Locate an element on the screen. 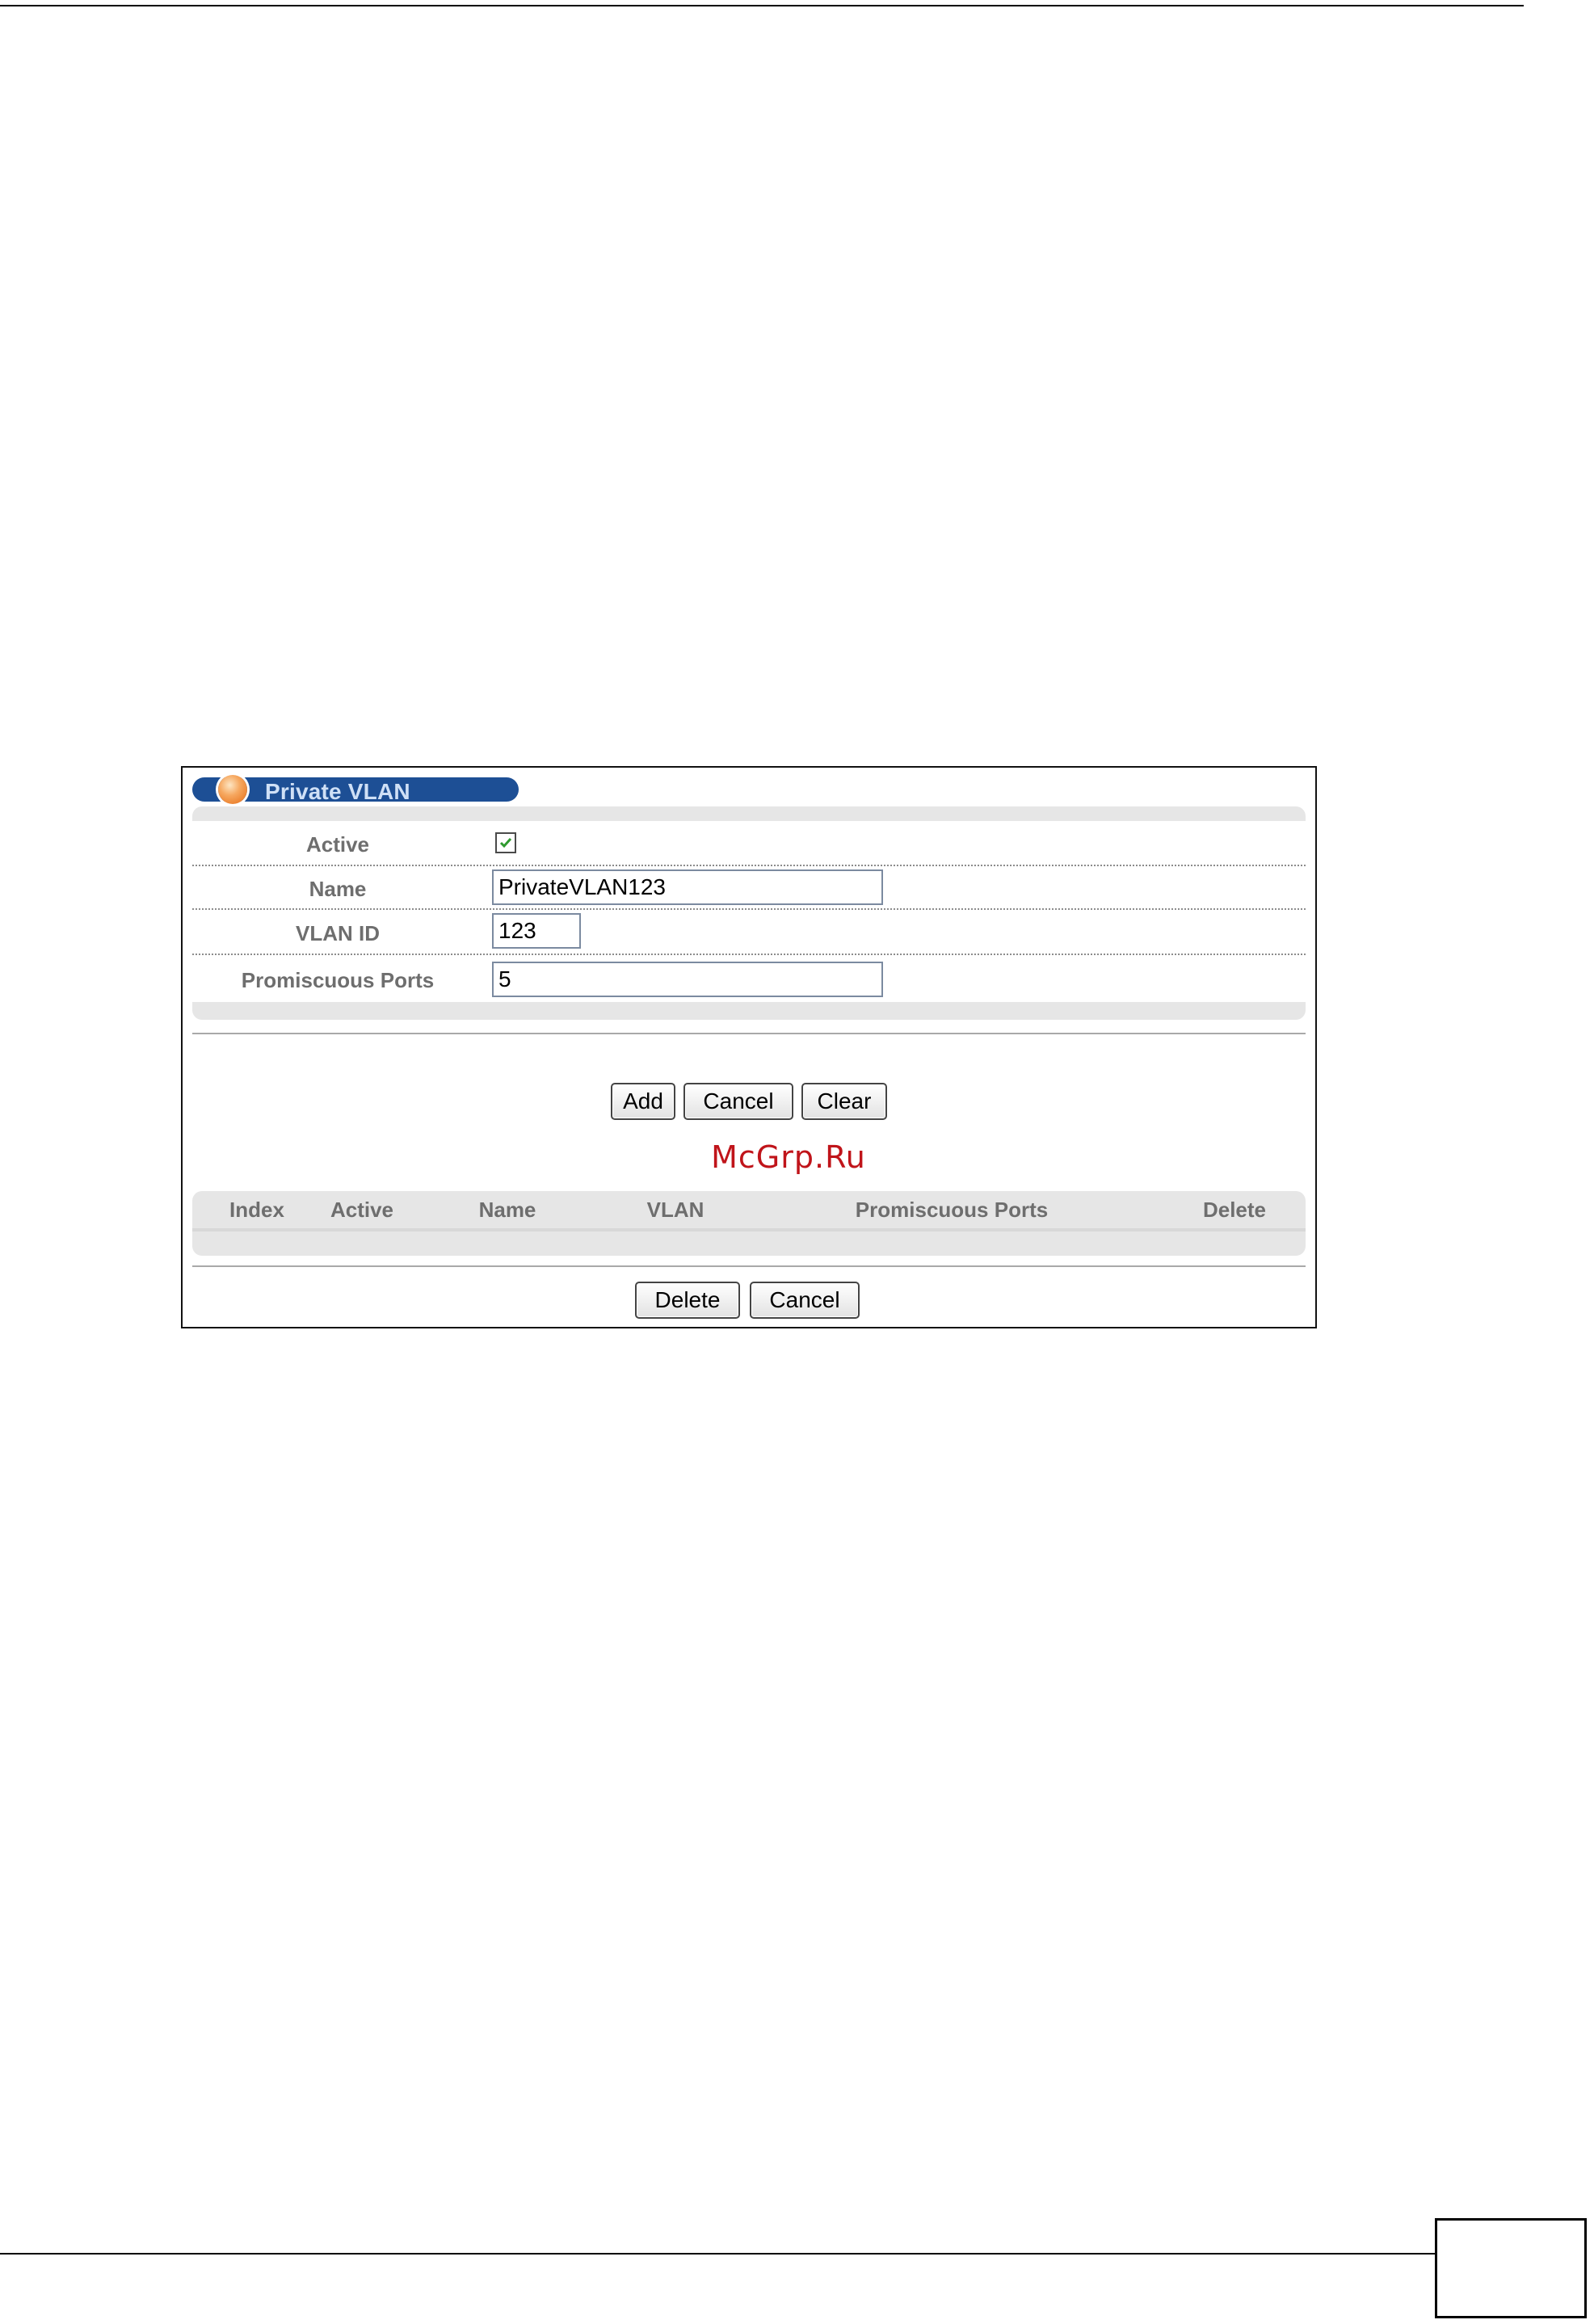  column-header-active: Active is located at coordinates (362, 1210).